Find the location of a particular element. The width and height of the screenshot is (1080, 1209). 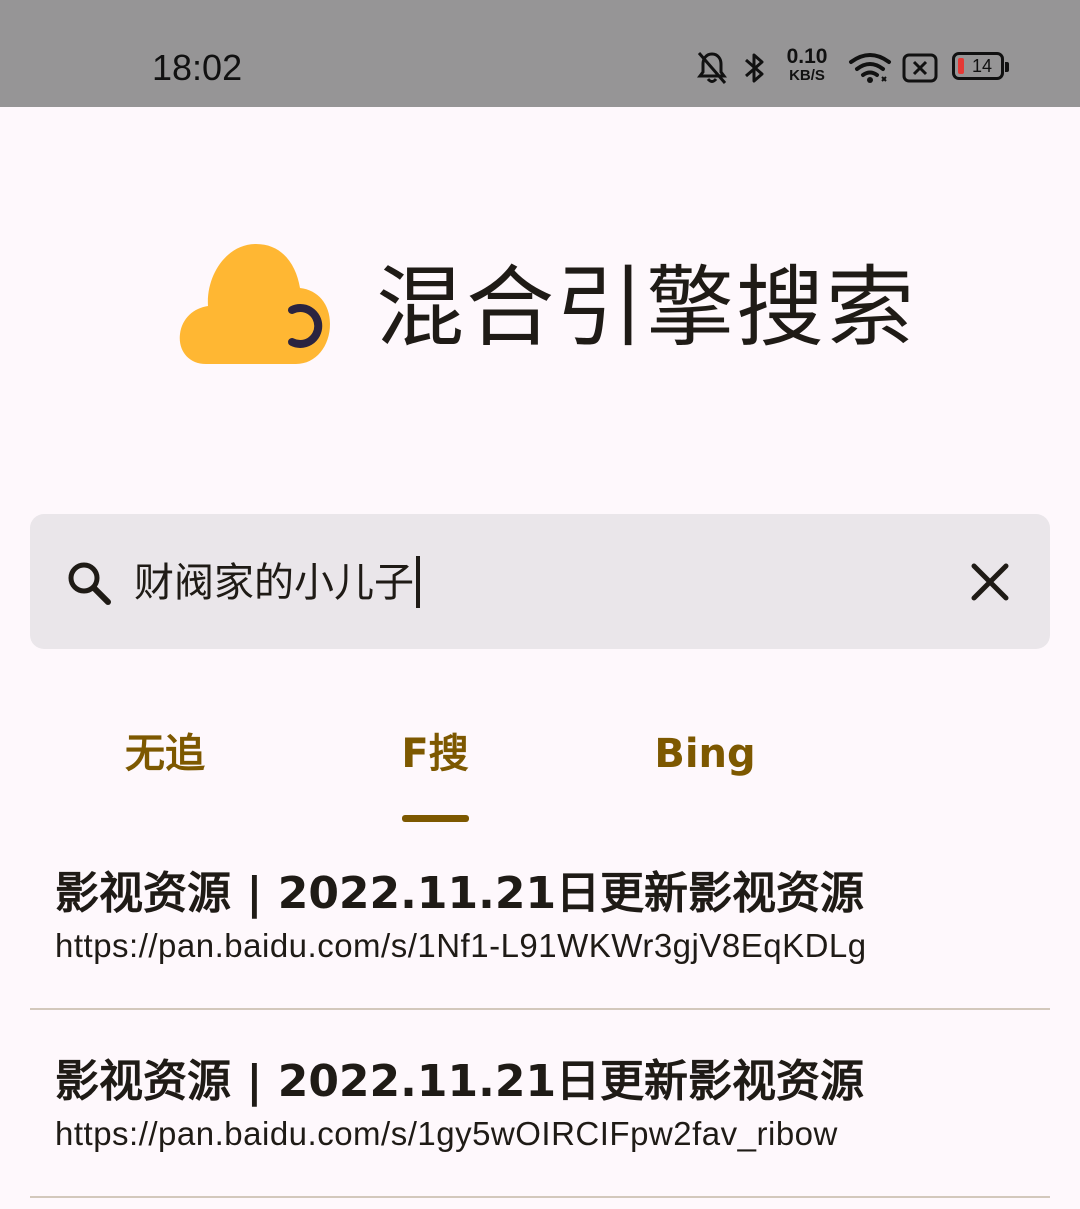

search-input: 财阀家的小儿子 is located at coordinates (277, 583).